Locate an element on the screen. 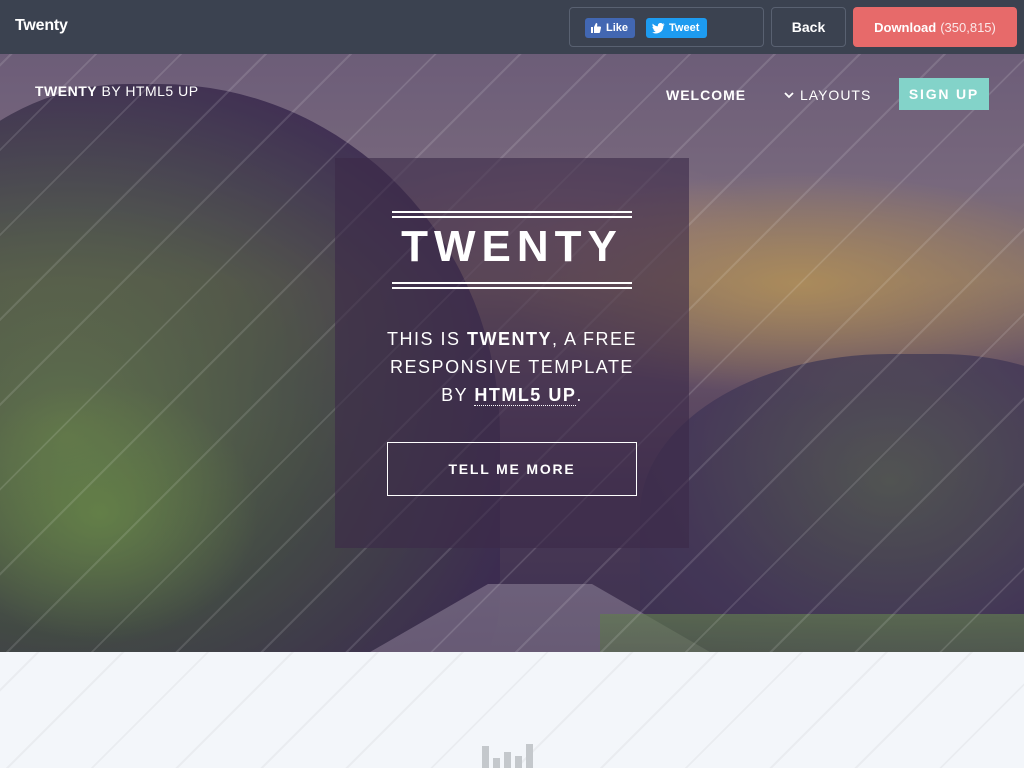 This screenshot has width=1024, height=768. facebook-like-label: Like is located at coordinates (617, 28).